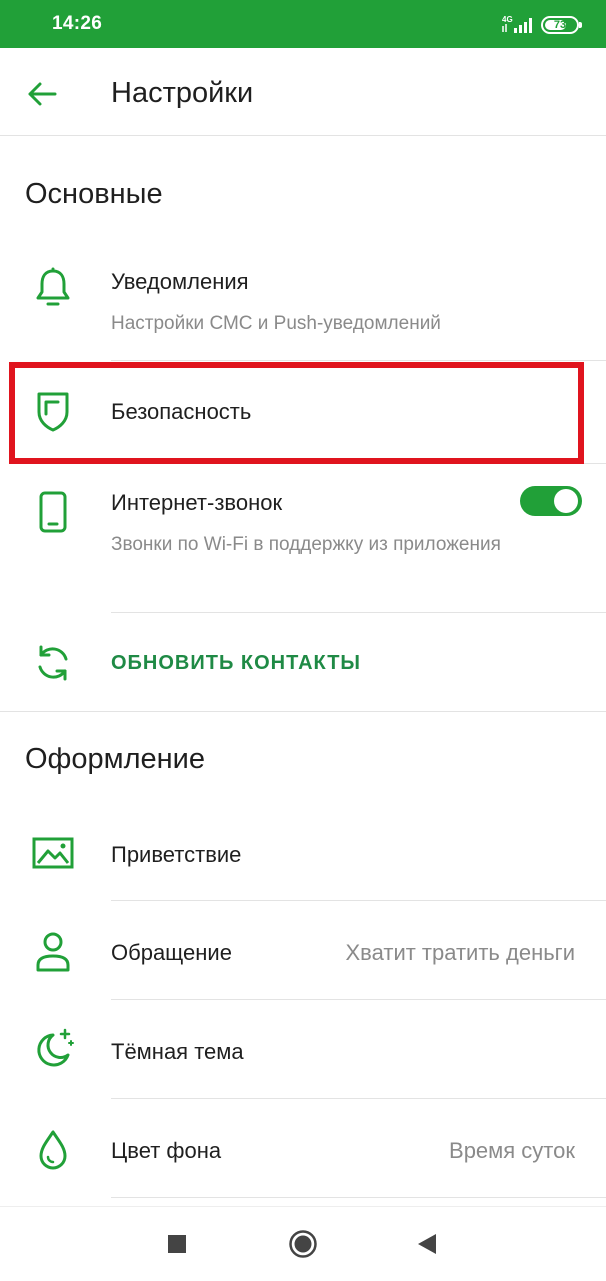  I want to click on person-icon, so click(53, 952).